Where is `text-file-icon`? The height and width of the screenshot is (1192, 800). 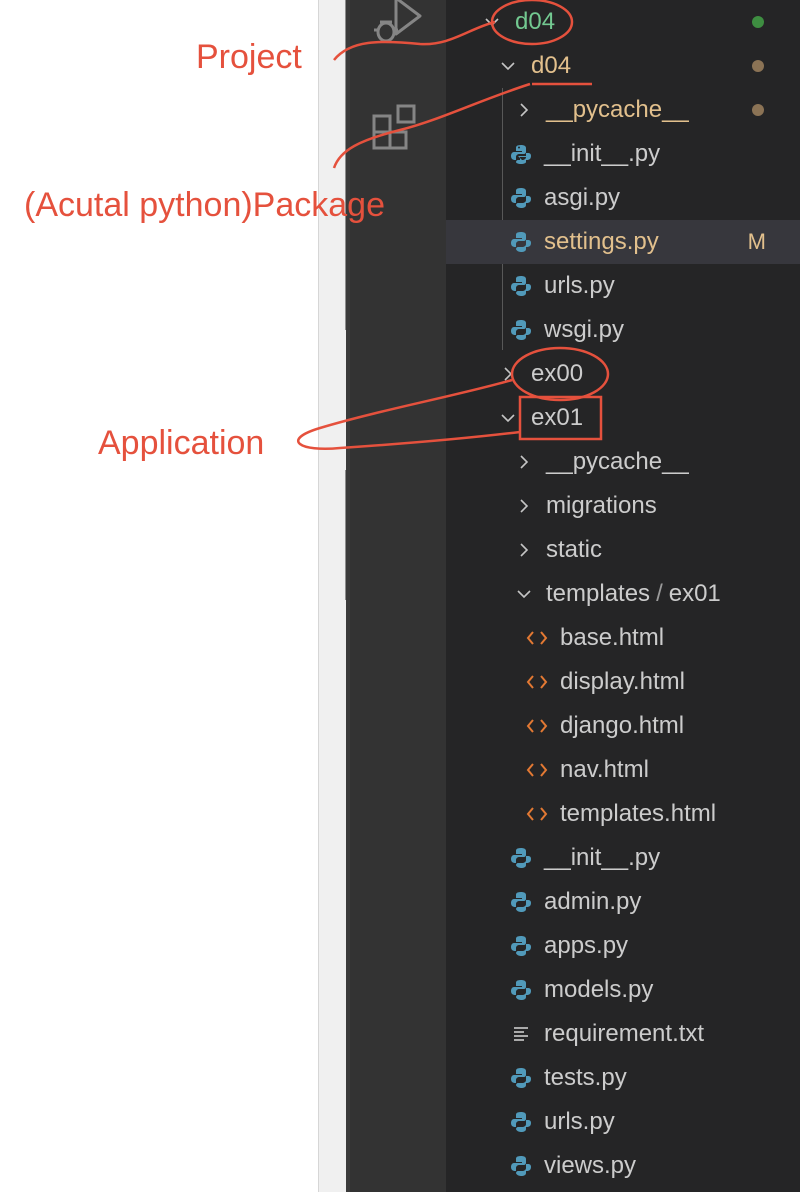 text-file-icon is located at coordinates (521, 1034).